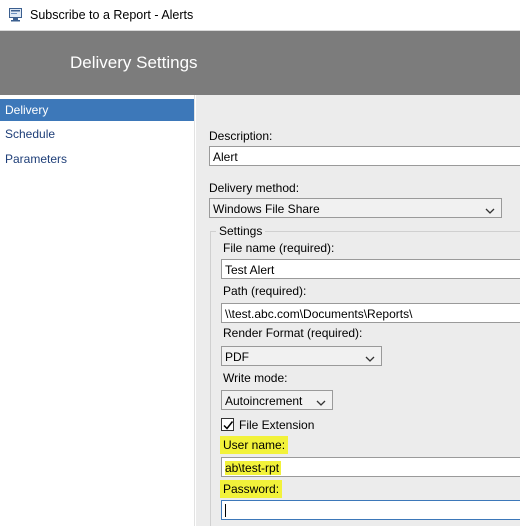 This screenshot has height=526, width=520. What do you see at coordinates (370, 467) in the screenshot?
I see `user-name-field: ab\test-rpt` at bounding box center [370, 467].